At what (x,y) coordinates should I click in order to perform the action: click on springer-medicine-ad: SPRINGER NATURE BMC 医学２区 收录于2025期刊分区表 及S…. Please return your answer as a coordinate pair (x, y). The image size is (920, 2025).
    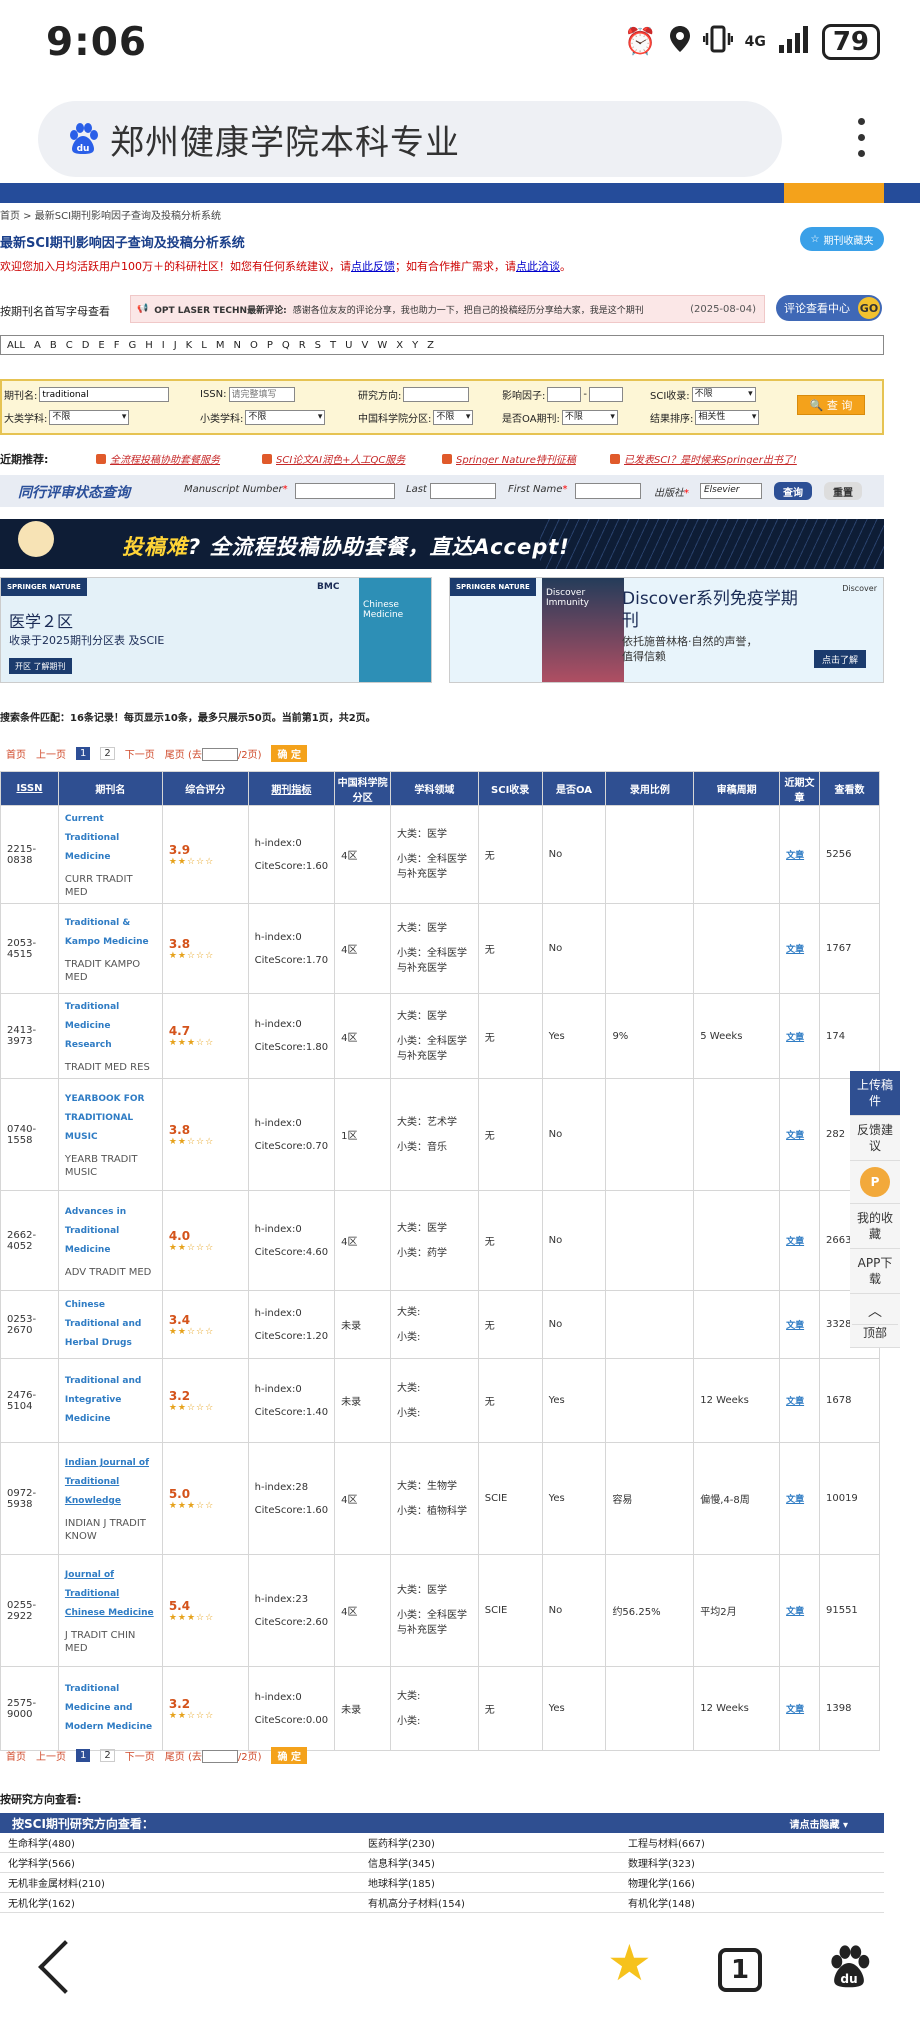
    Looking at the image, I should click on (216, 630).